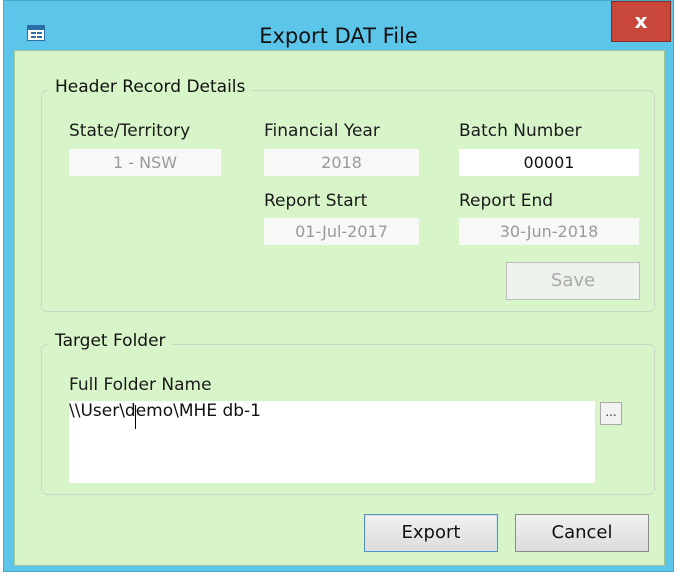 This screenshot has height=575, width=677. I want to click on report-start-field: 01-Jul-2017, so click(341, 231).